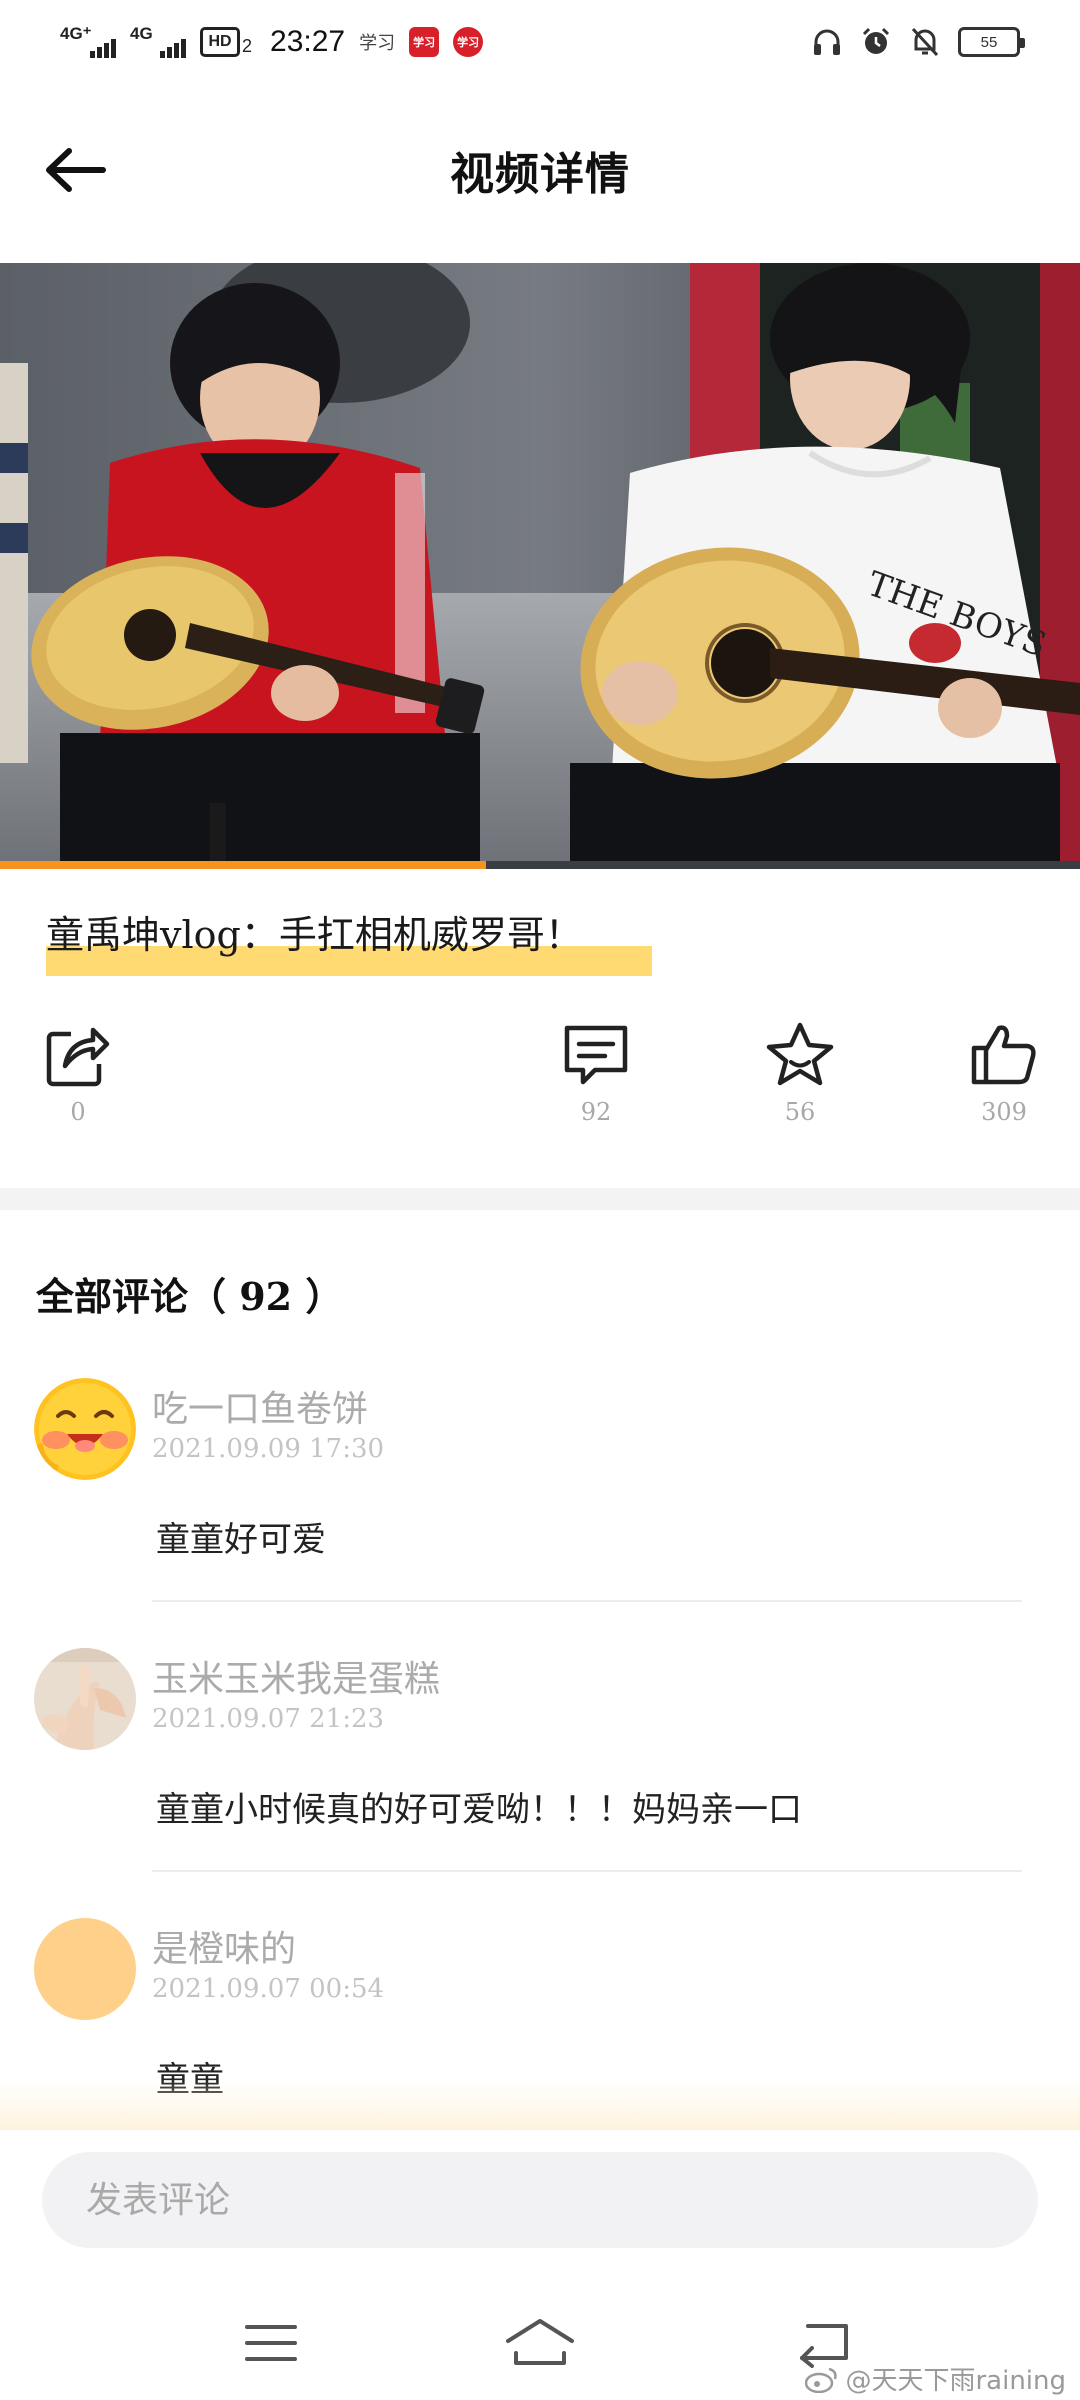  I want to click on headphones-icon, so click(827, 42).